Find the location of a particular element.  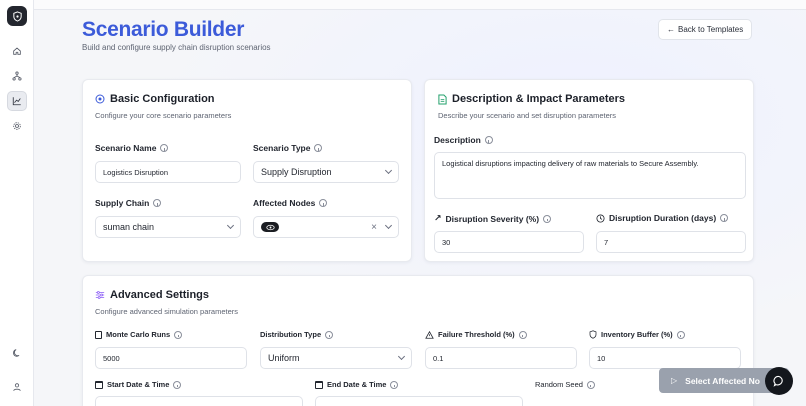

end-date-label-text: End Date & Time is located at coordinates (357, 384).